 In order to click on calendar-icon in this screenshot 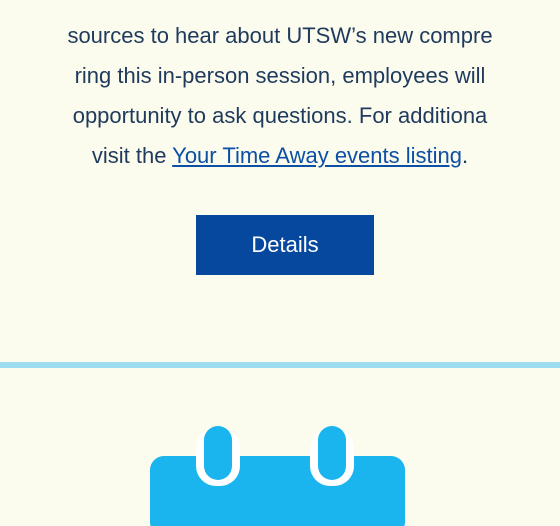, I will do `click(277, 476)`.